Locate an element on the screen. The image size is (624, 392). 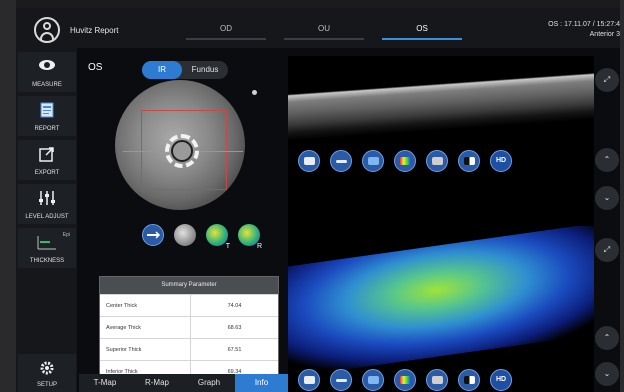
summary-title: Summary Parameter is located at coordinates (189, 285).